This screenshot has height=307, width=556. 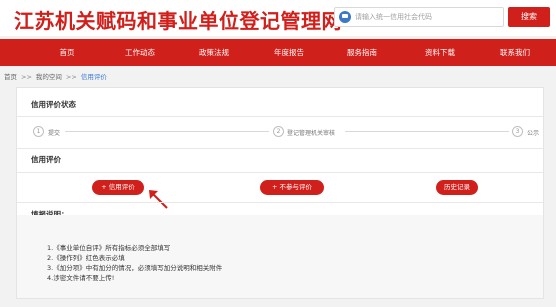 I want to click on step-2-circle: 2, so click(x=278, y=131).